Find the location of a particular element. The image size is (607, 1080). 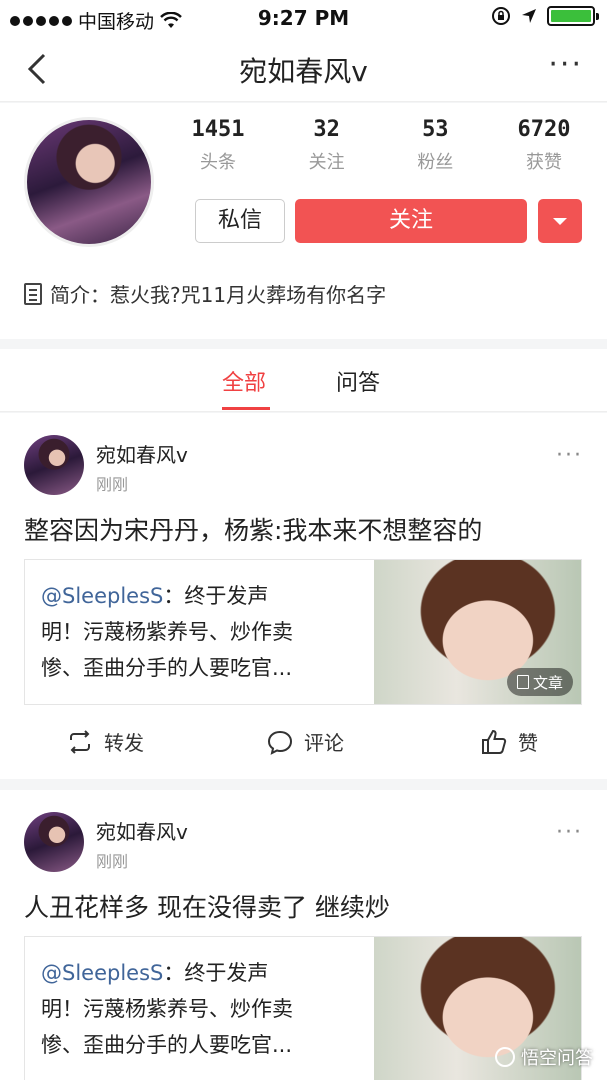

like-button: 赞 is located at coordinates (509, 741).